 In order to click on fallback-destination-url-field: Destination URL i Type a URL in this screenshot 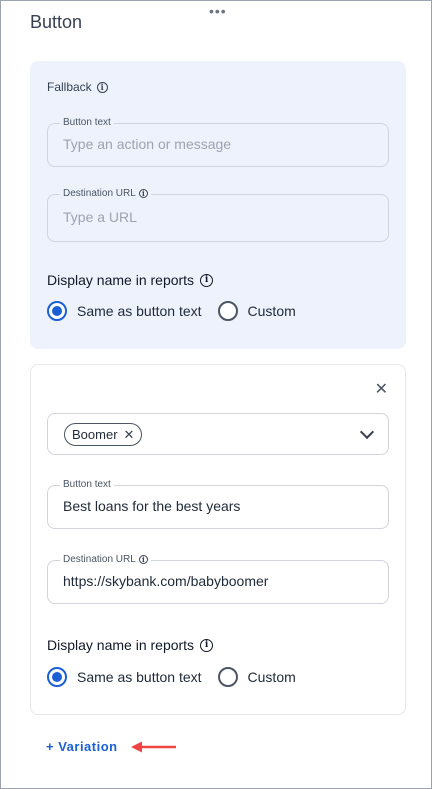, I will do `click(218, 215)`.